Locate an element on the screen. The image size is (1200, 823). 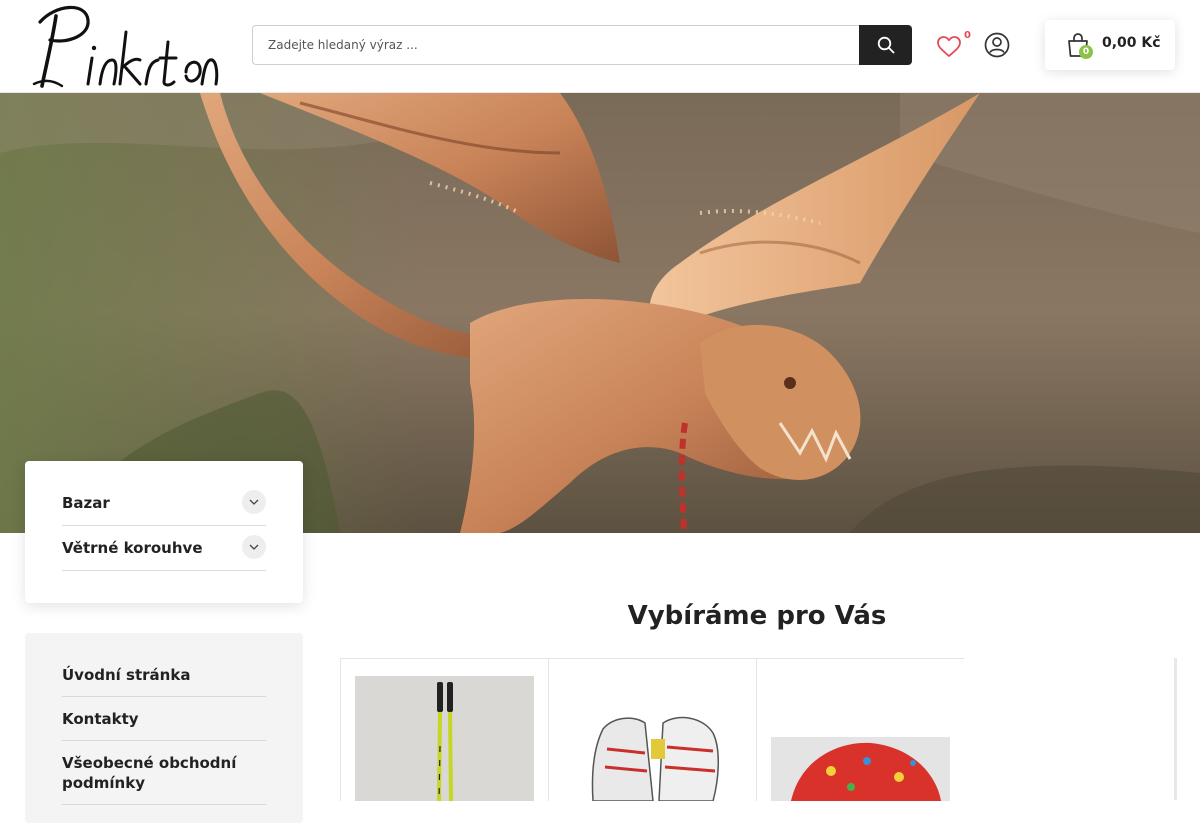
heart-icon is located at coordinates (949, 46).